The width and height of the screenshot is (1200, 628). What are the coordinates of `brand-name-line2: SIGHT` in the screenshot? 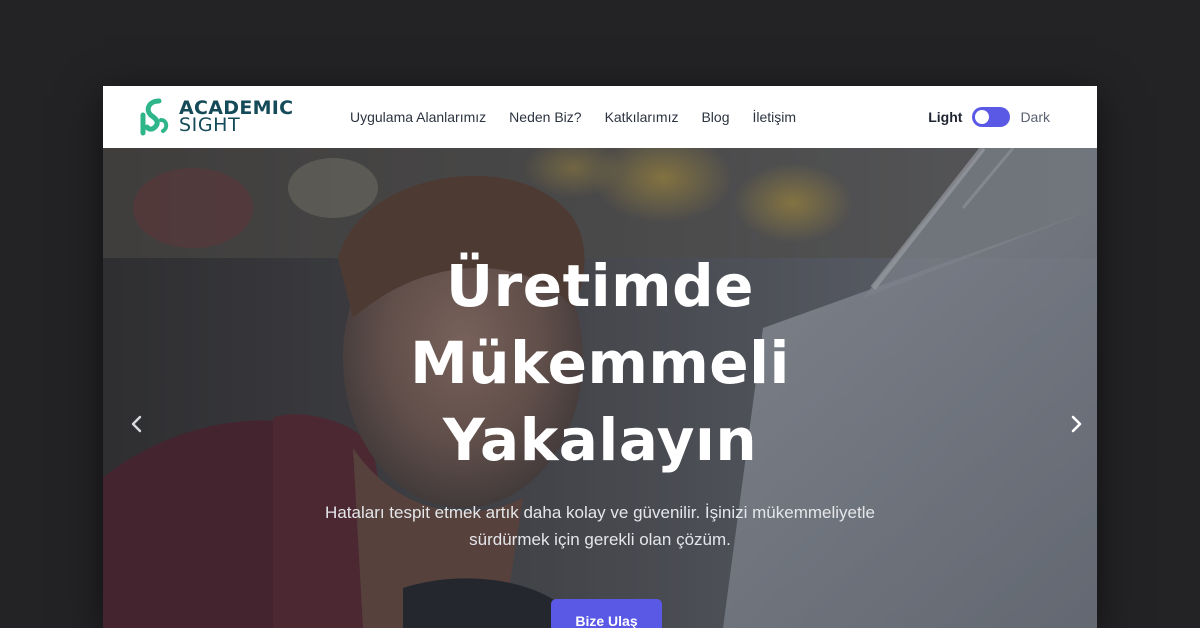 It's located at (210, 125).